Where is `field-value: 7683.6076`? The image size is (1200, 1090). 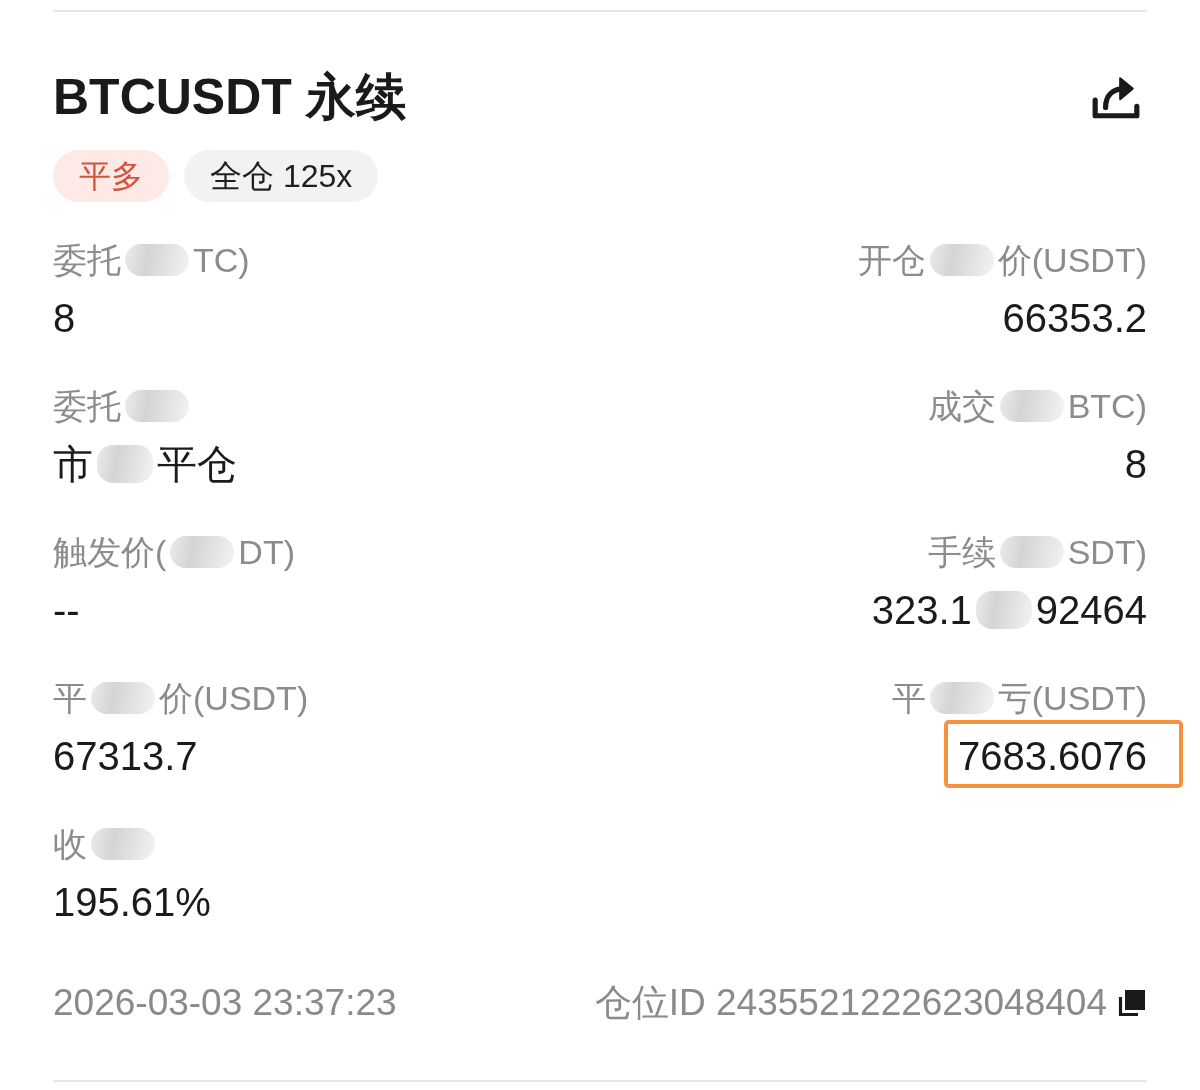
field-value: 7683.6076 is located at coordinates (1052, 756).